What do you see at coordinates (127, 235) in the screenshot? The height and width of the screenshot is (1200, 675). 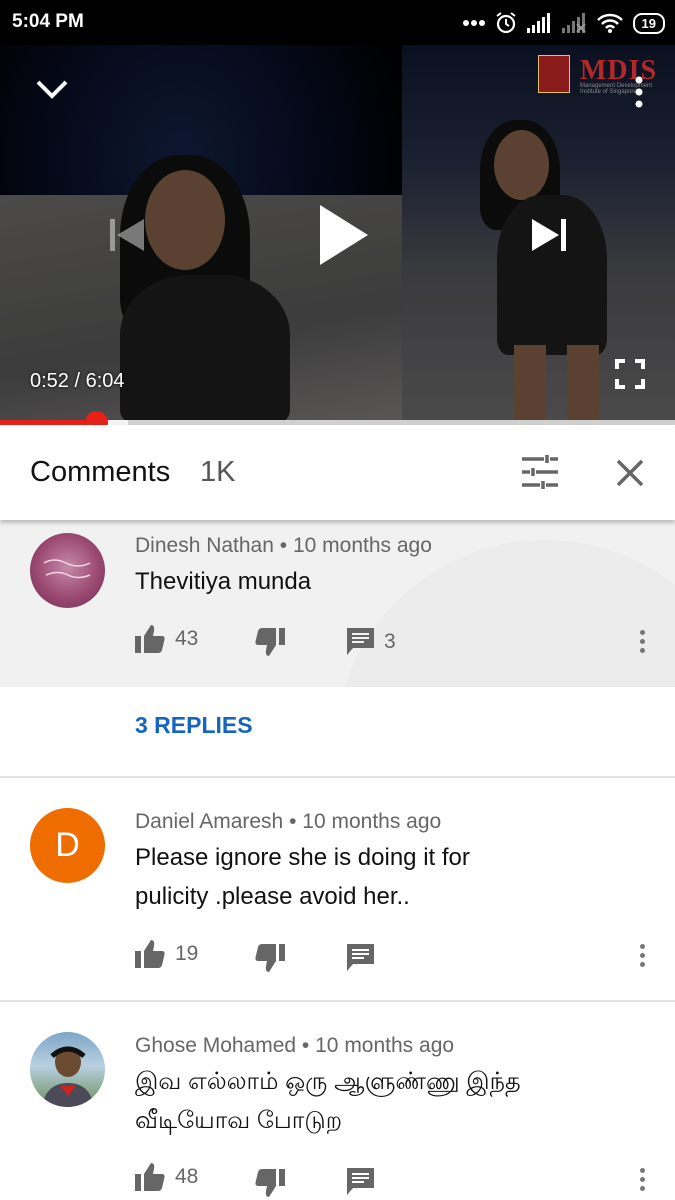 I see `previous-icon` at bounding box center [127, 235].